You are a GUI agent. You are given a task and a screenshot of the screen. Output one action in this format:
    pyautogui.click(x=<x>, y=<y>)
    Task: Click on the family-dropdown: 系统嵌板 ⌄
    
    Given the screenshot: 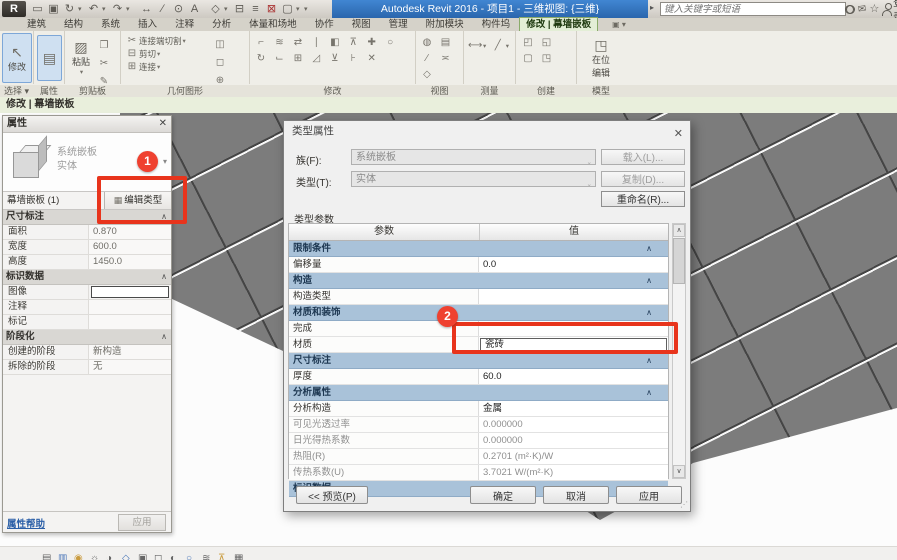 What is the action you would take?
    pyautogui.click(x=473, y=157)
    